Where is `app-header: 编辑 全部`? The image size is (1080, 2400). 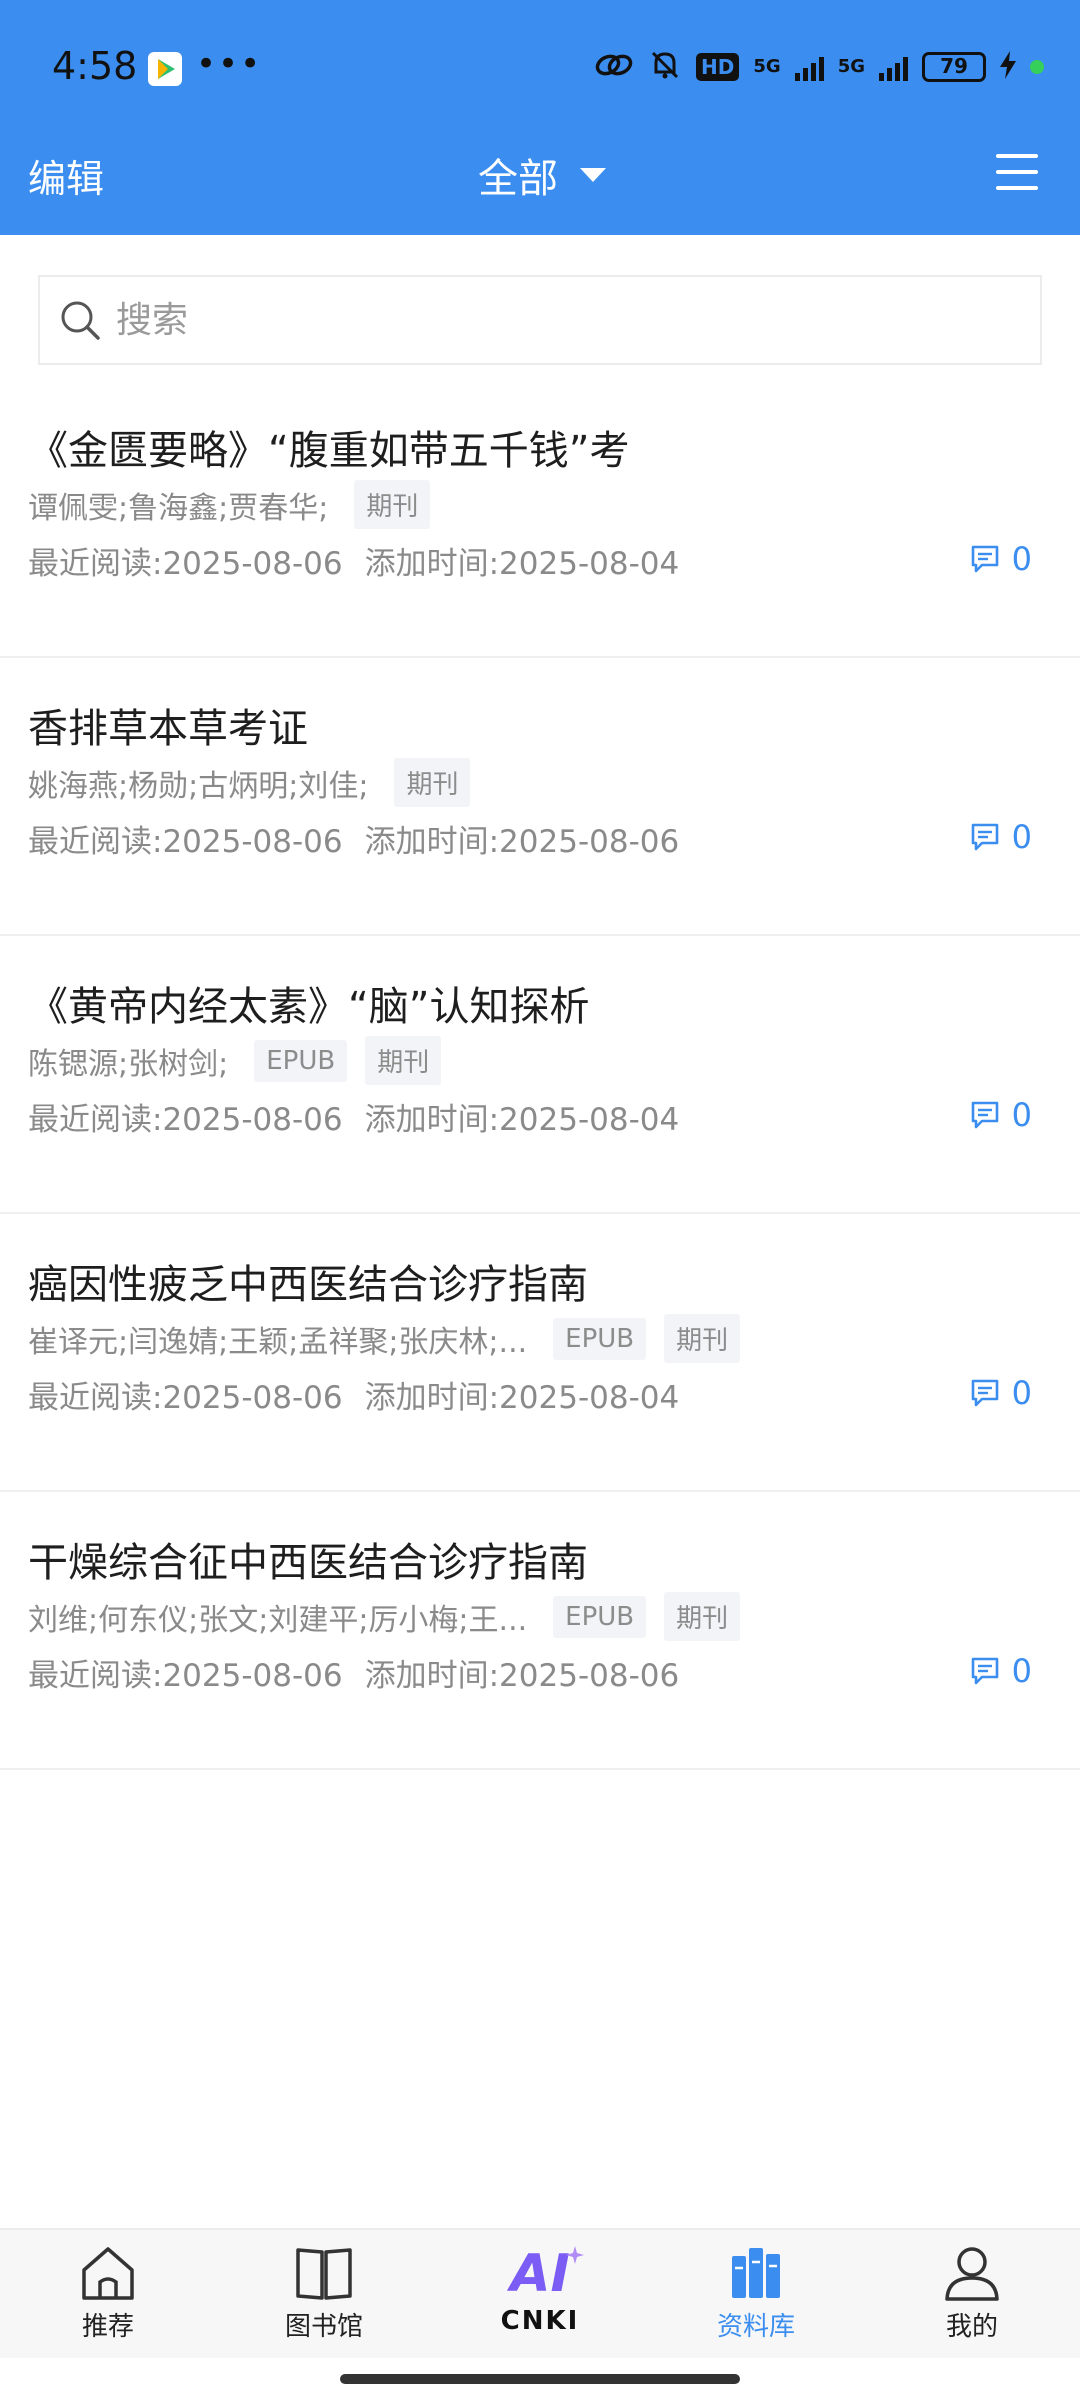
app-header: 编辑 全部 is located at coordinates (540, 182).